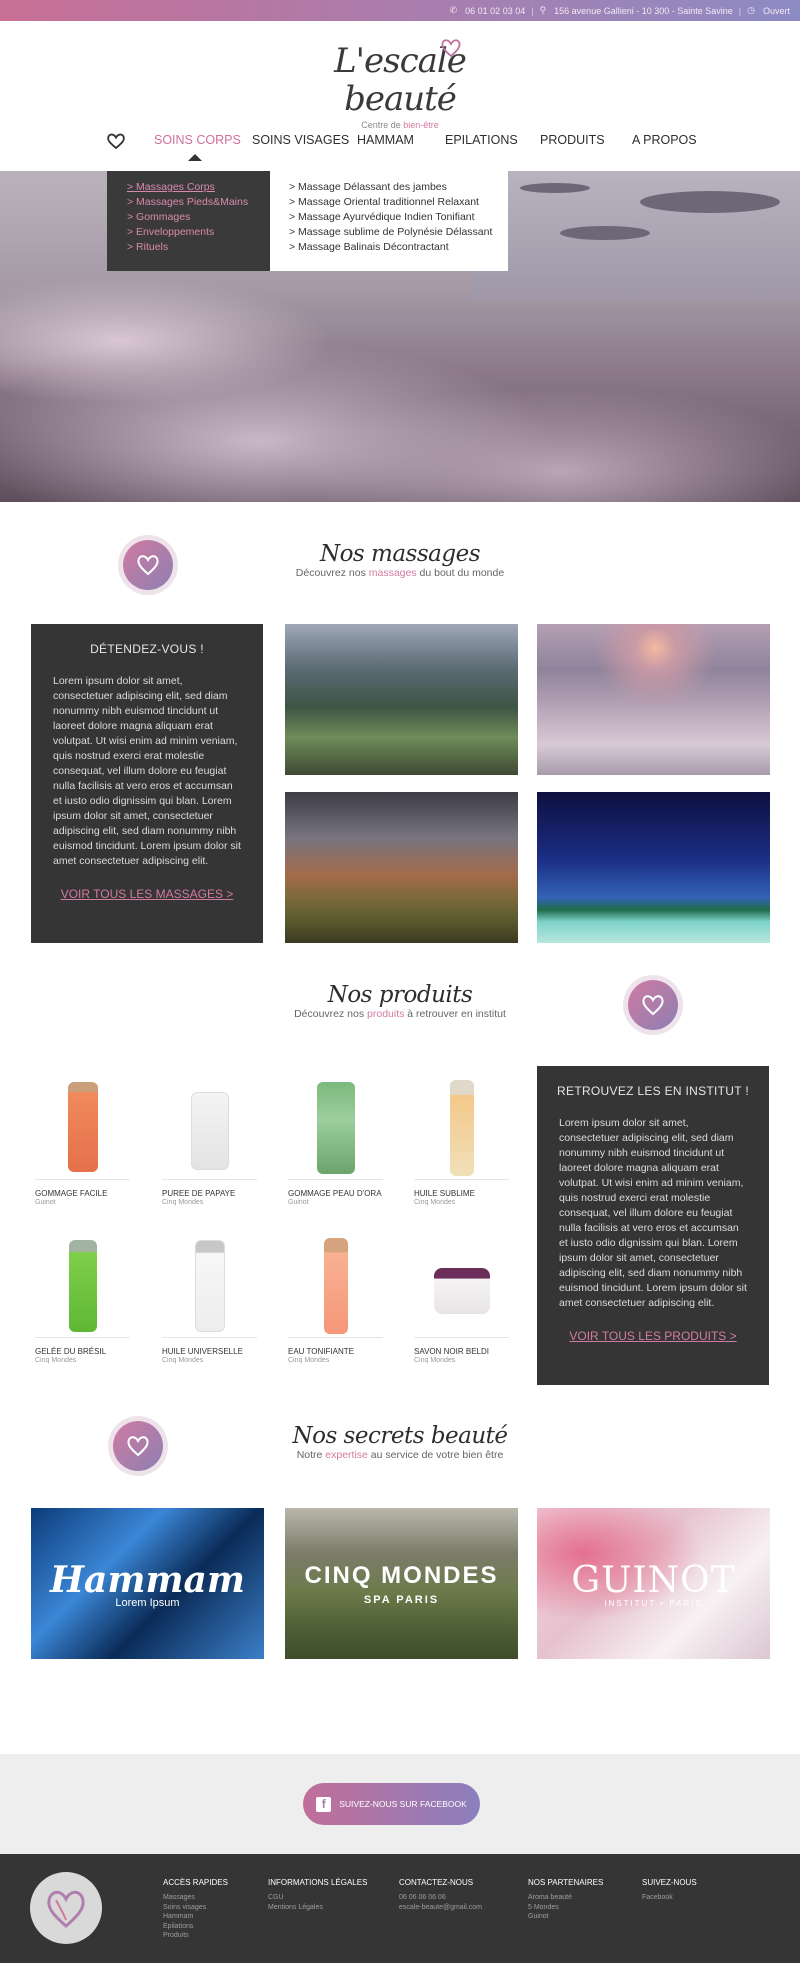 Image resolution: width=800 pixels, height=1963 pixels. I want to click on section-title: Nos massages, so click(400, 554).